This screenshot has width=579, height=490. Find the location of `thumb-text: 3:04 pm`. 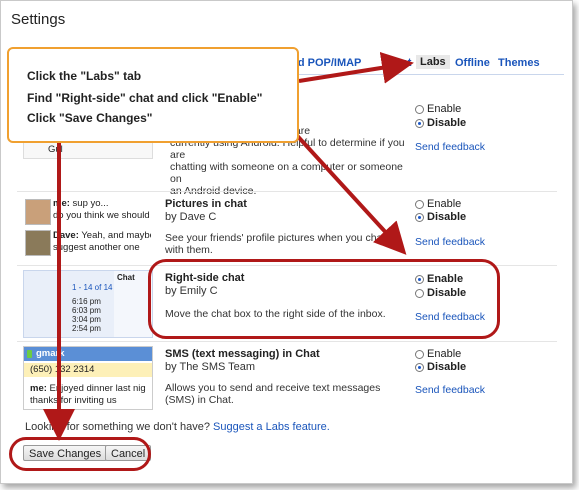

thumb-text: 3:04 pm is located at coordinates (86, 319).